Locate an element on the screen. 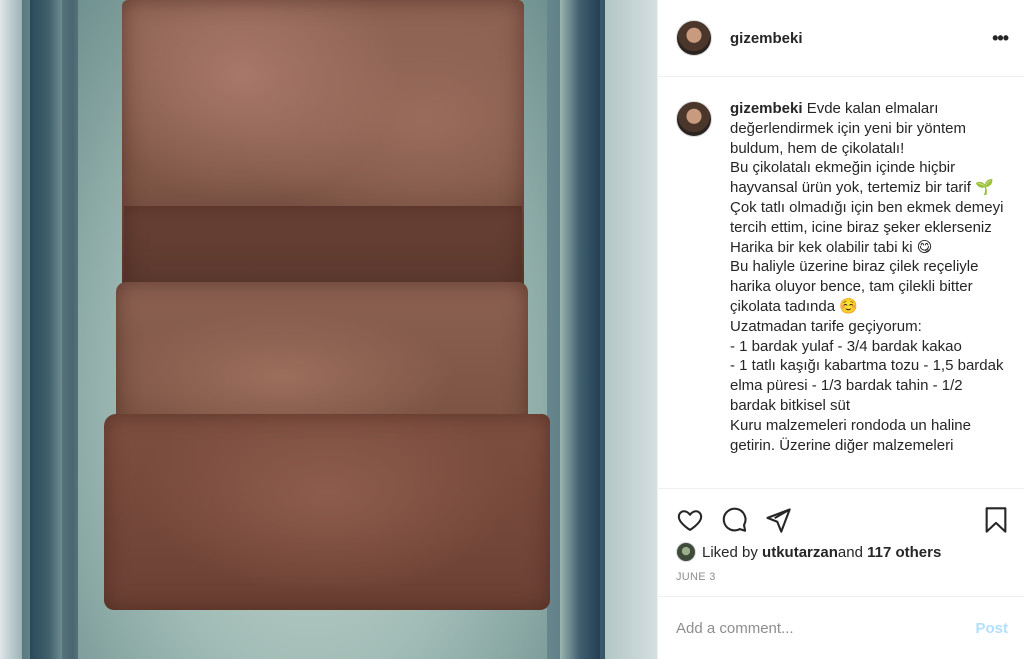 Image resolution: width=1024 pixels, height=659 pixels. add-comment-bar: Post is located at coordinates (841, 627).